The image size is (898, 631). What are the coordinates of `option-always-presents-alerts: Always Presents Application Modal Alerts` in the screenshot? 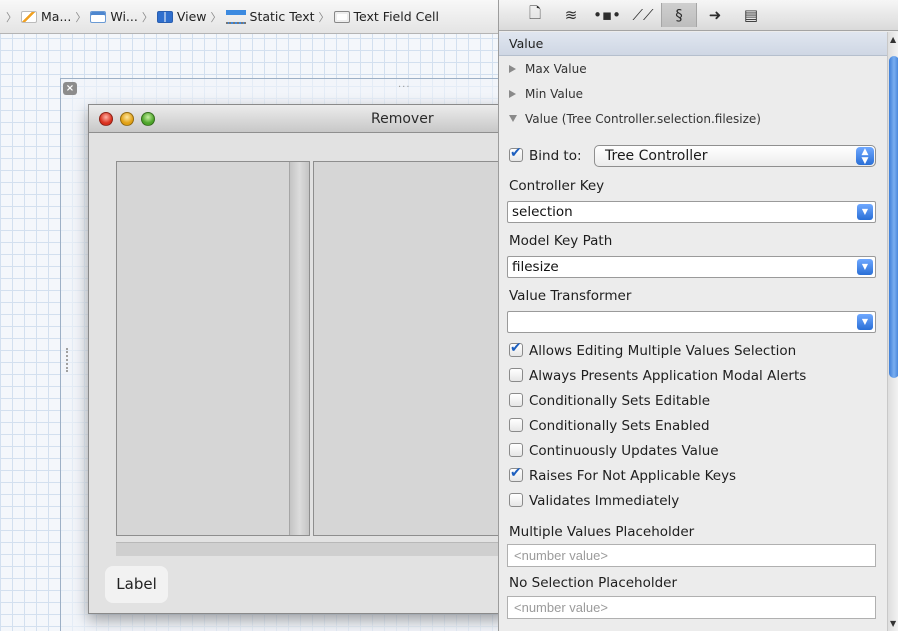 It's located at (657, 376).